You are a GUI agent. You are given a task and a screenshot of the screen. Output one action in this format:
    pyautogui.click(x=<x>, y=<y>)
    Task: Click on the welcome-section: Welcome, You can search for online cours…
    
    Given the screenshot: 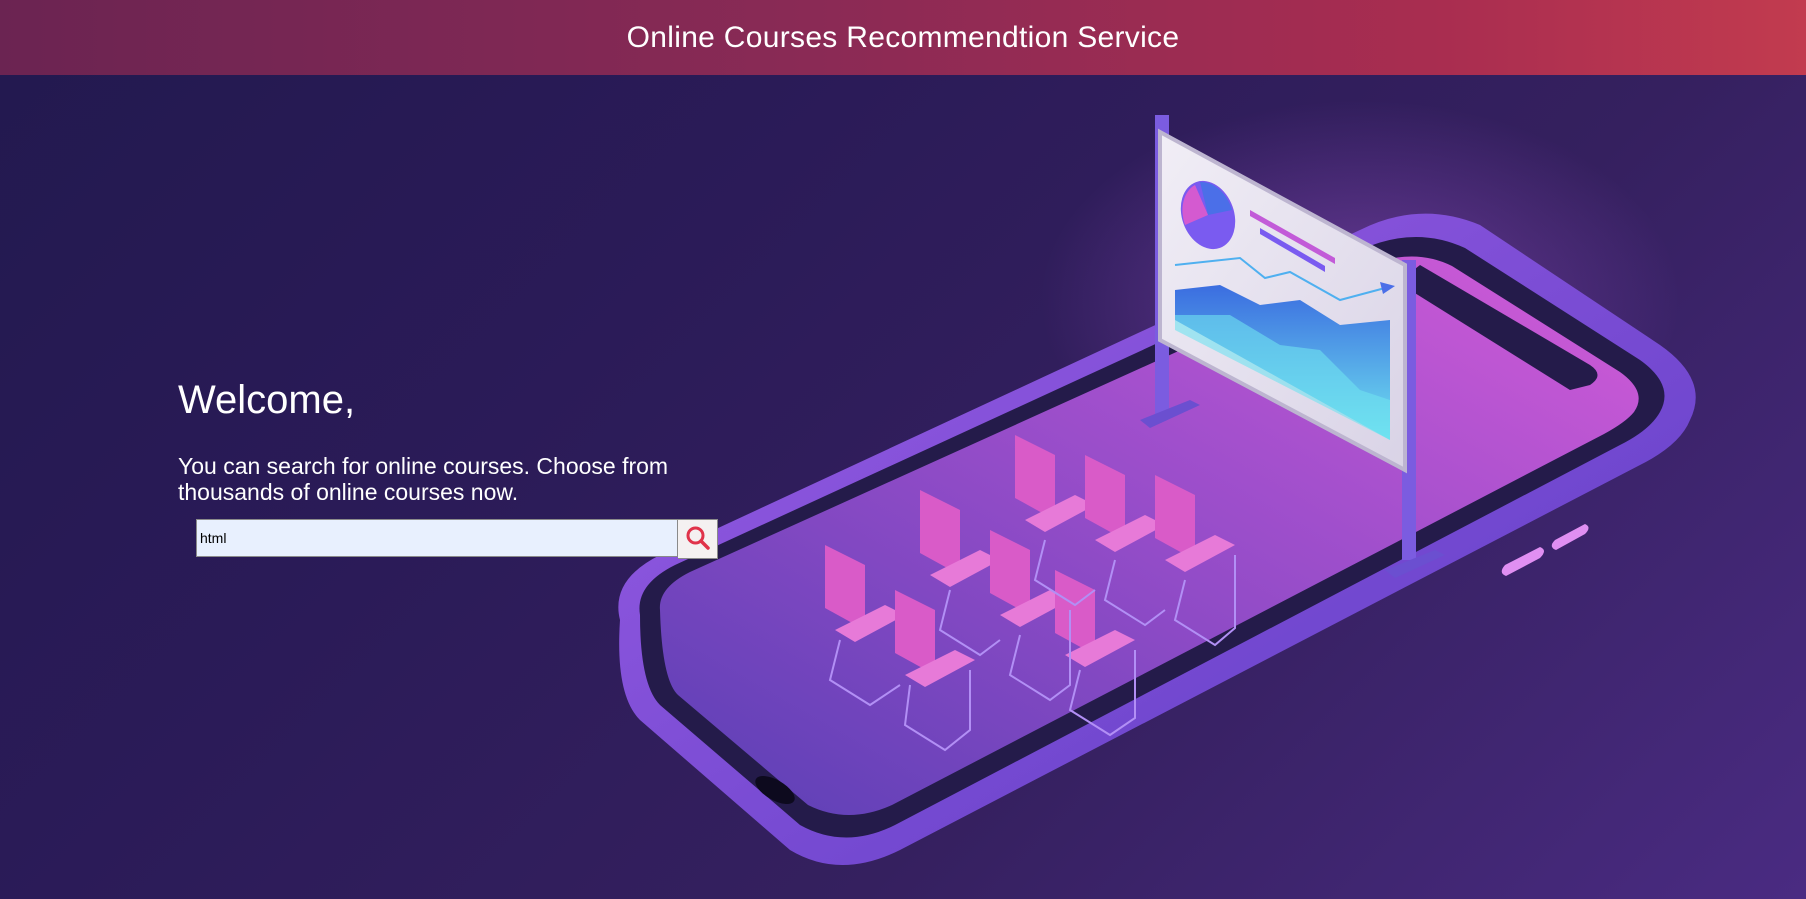 What is the action you would take?
    pyautogui.click(x=458, y=441)
    